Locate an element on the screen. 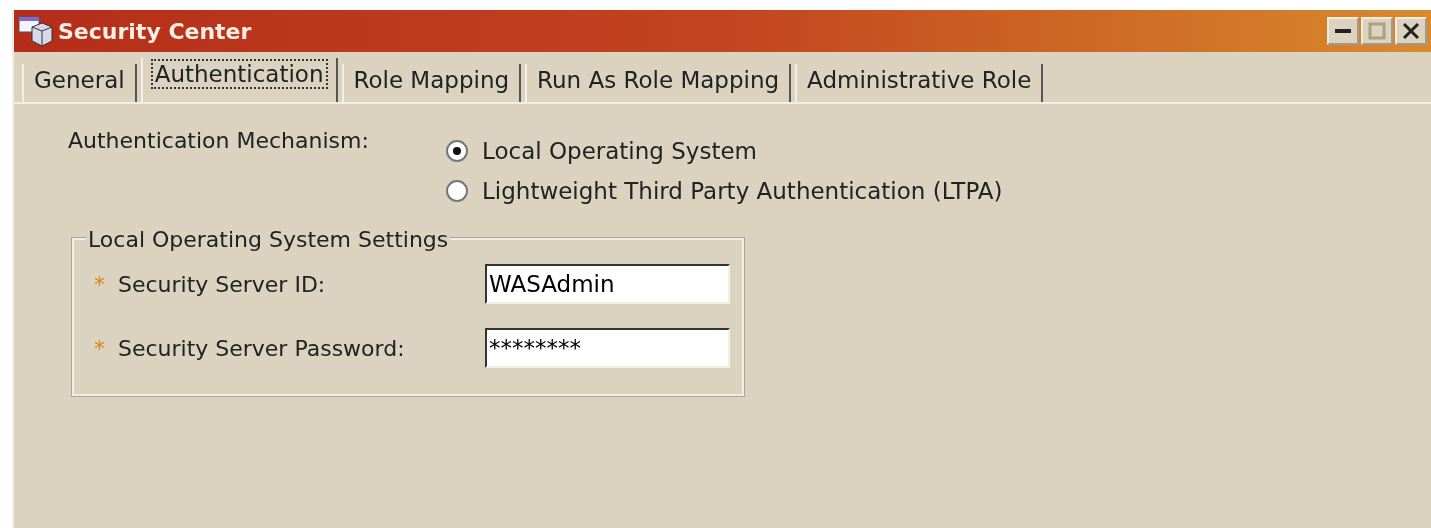 The height and width of the screenshot is (528, 1431). tab: Role Mapping is located at coordinates (431, 83).